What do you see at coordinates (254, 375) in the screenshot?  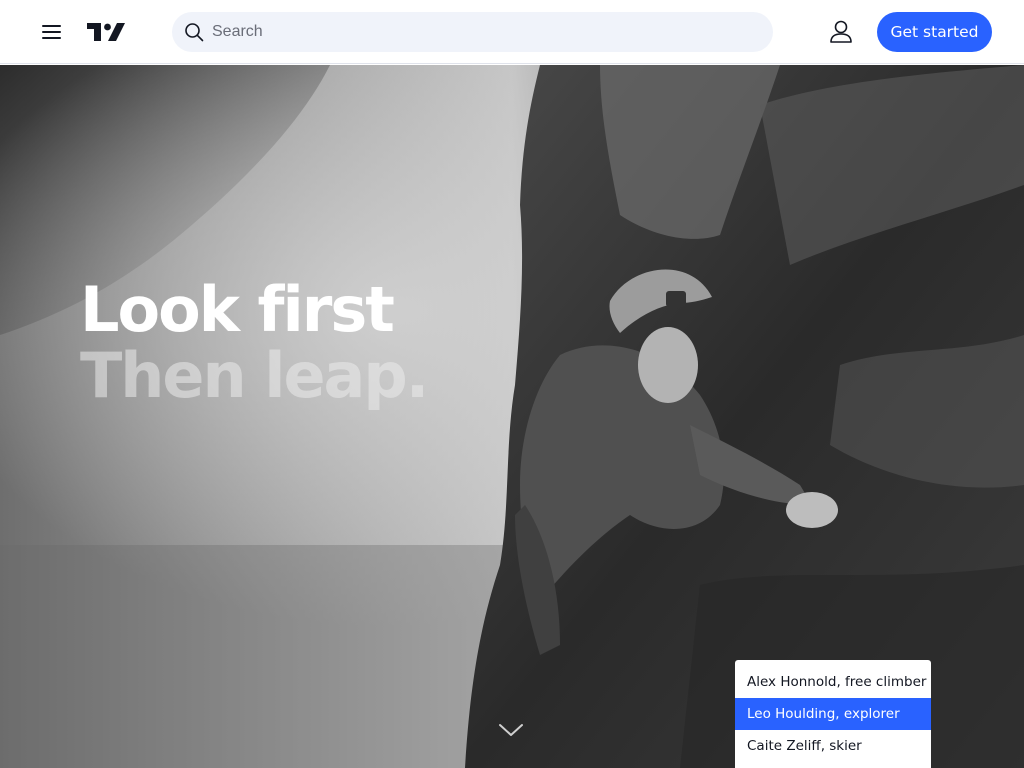 I see `headline-line-2: Then leap.` at bounding box center [254, 375].